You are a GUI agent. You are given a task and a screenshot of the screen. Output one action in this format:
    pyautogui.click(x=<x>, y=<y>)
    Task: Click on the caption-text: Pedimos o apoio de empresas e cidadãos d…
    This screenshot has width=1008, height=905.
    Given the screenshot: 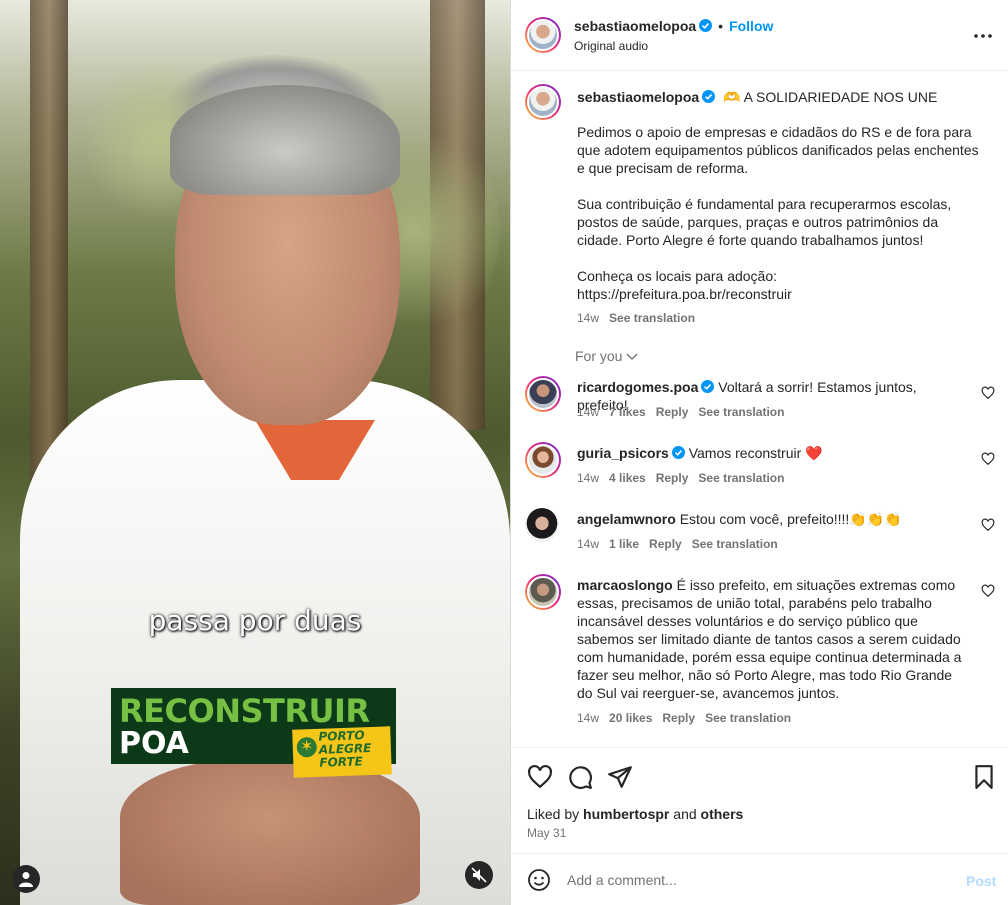 What is the action you would take?
    pyautogui.click(x=778, y=213)
    